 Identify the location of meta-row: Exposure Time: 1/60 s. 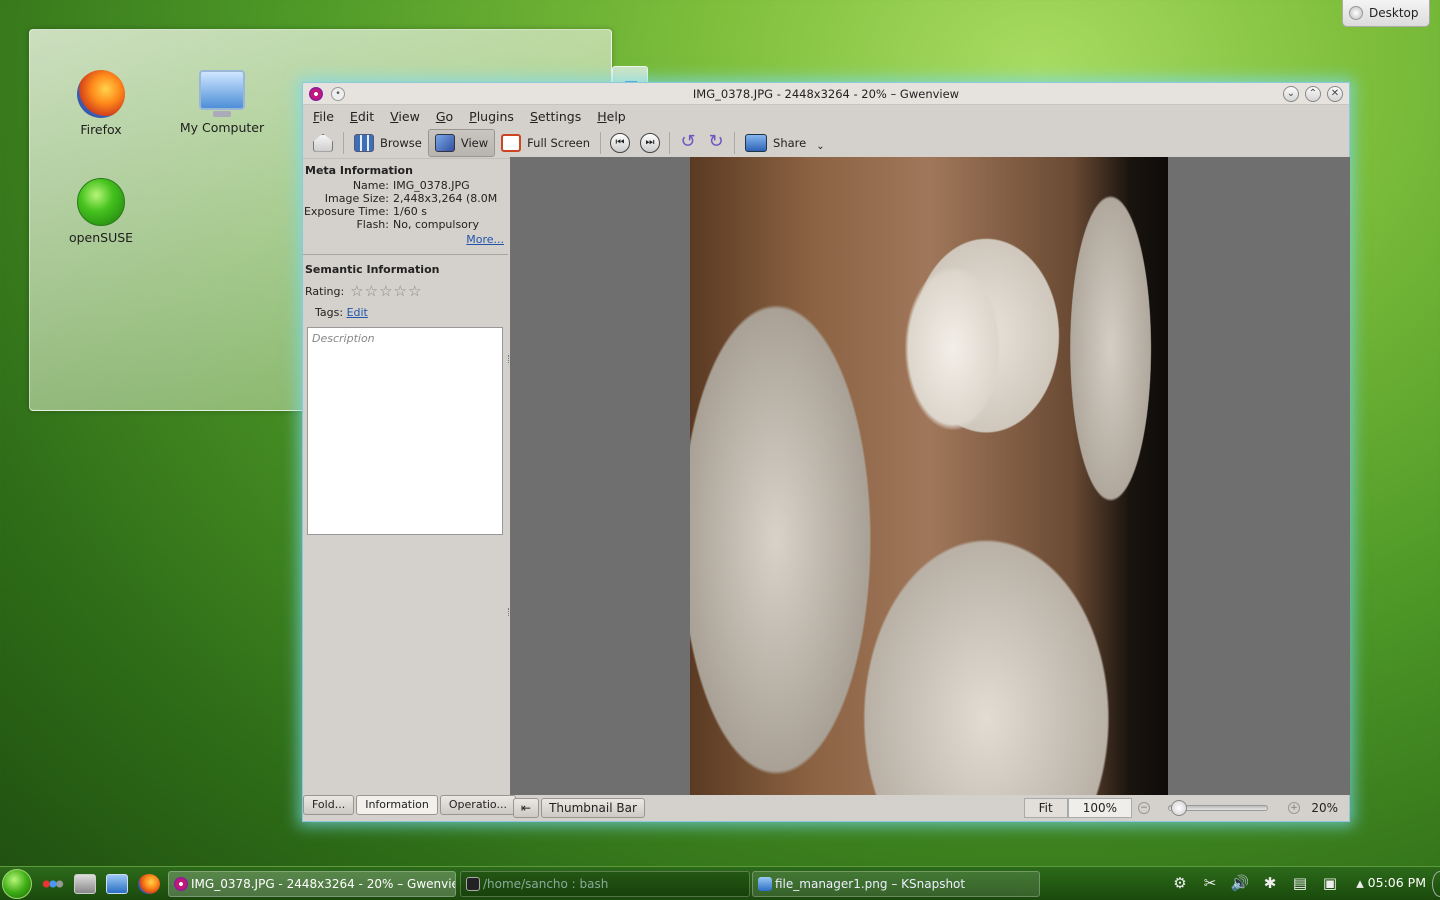
(405, 211).